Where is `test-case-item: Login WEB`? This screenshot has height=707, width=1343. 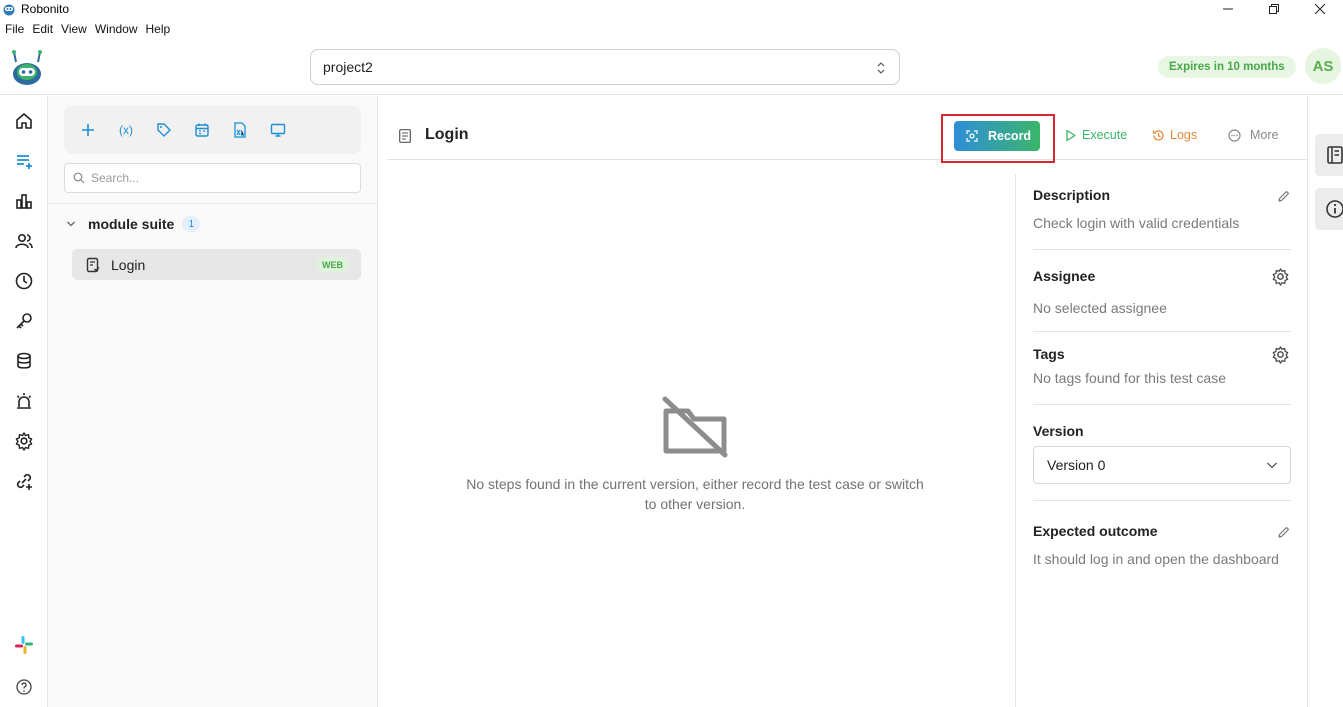 test-case-item: Login WEB is located at coordinates (216, 264).